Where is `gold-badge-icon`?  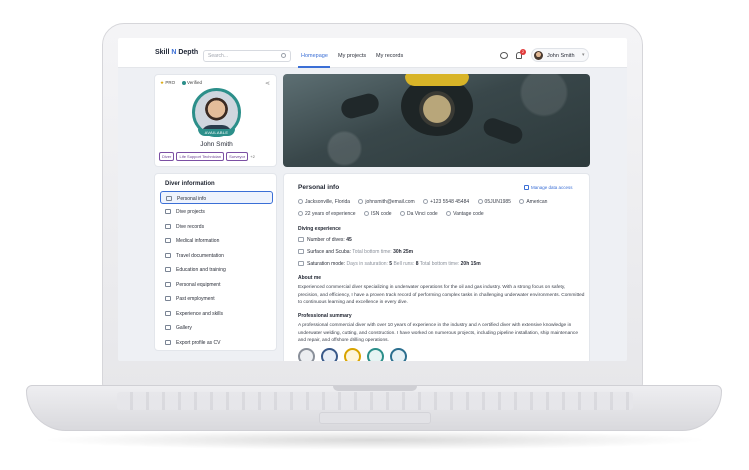 gold-badge-icon is located at coordinates (352, 354).